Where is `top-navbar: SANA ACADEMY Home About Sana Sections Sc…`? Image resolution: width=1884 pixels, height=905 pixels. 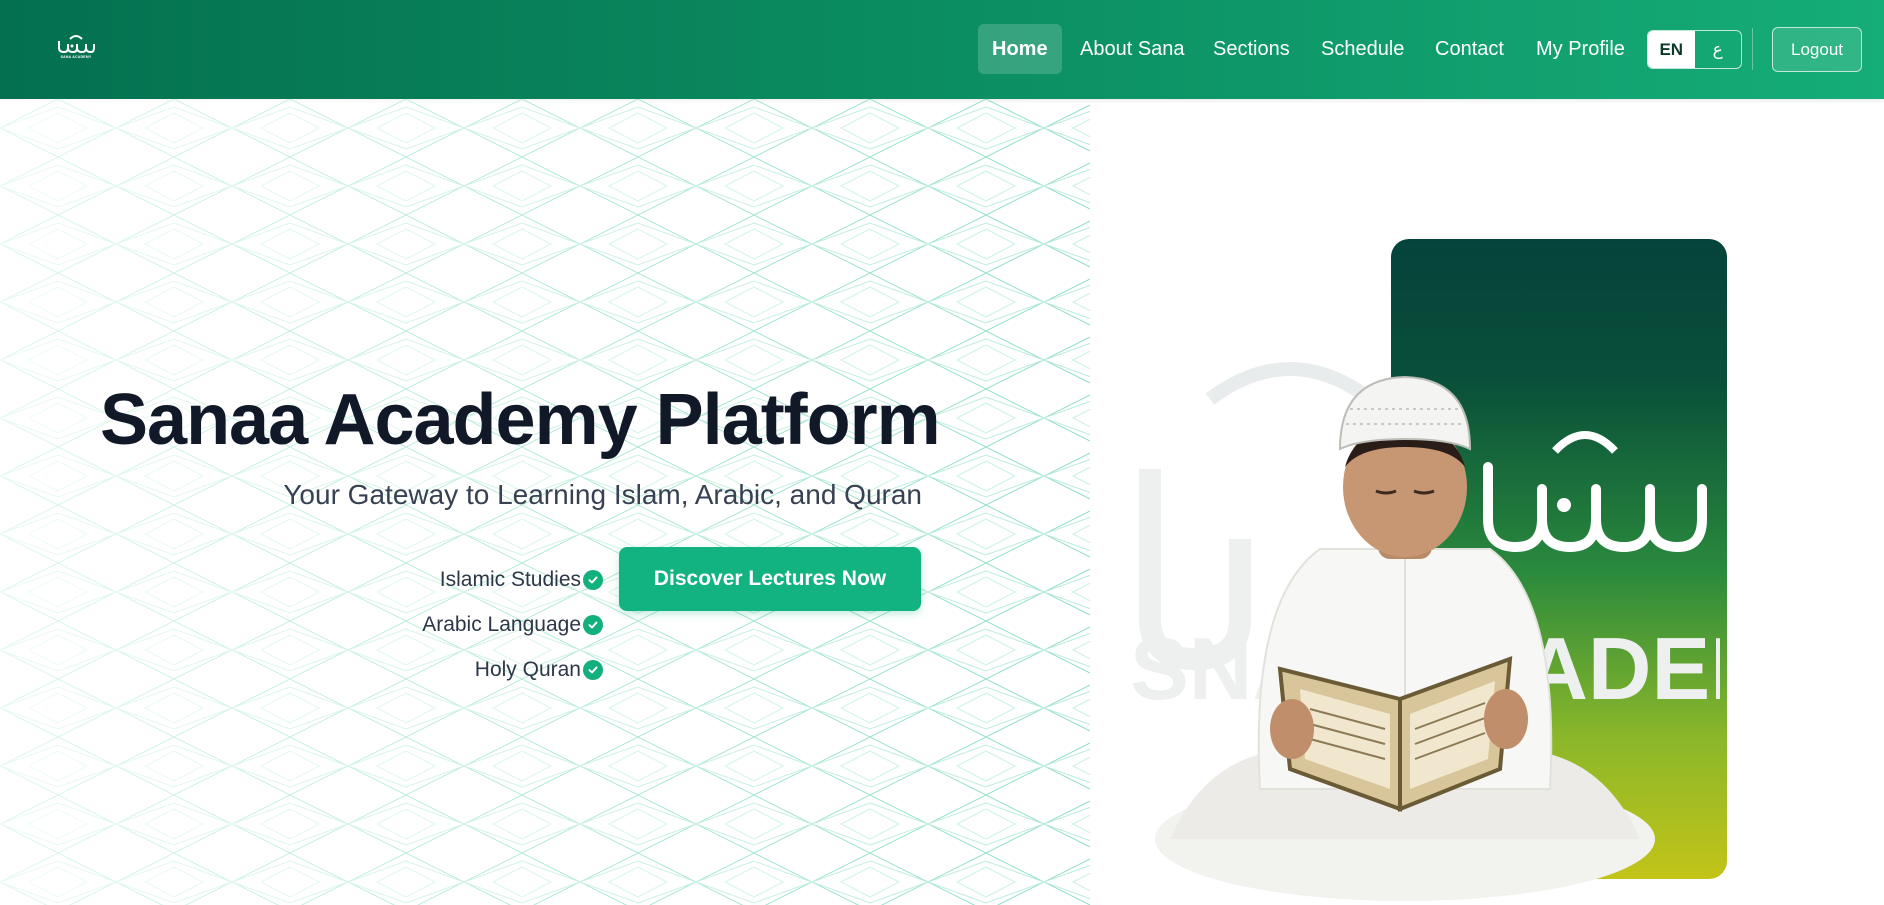 top-navbar: SANA ACADEMY Home About Sana Sections Sc… is located at coordinates (942, 49).